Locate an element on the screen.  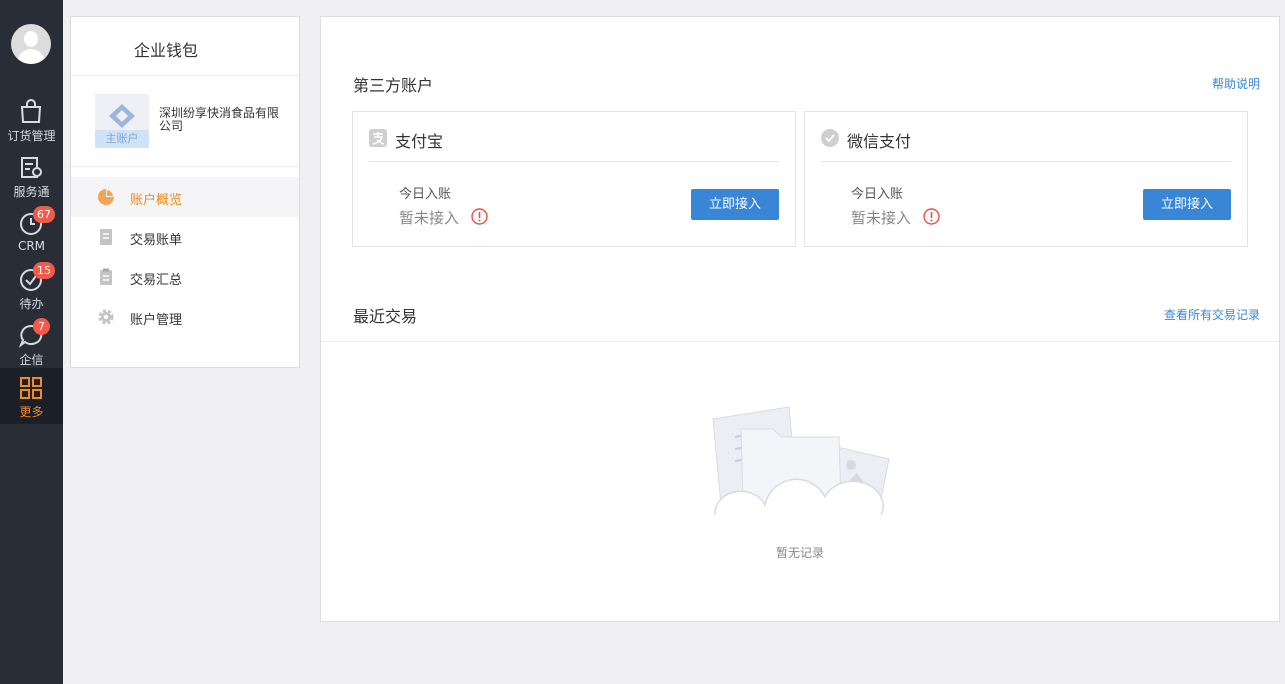
bill-icon is located at coordinates (106, 237).